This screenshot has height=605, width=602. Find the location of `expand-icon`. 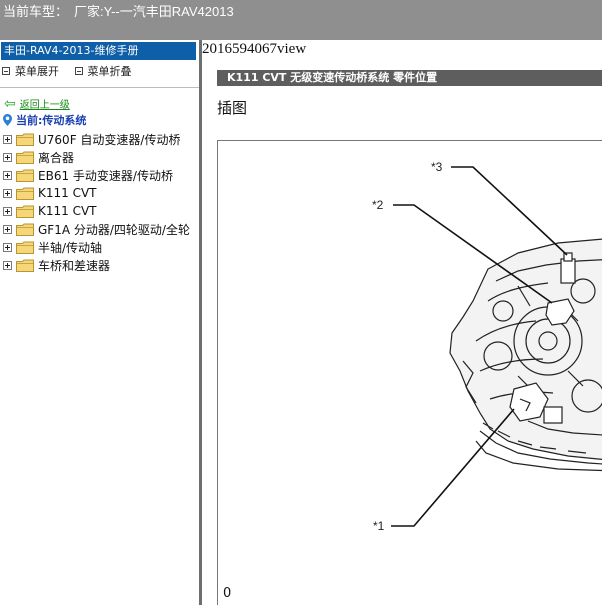

expand-icon is located at coordinates (6, 71).